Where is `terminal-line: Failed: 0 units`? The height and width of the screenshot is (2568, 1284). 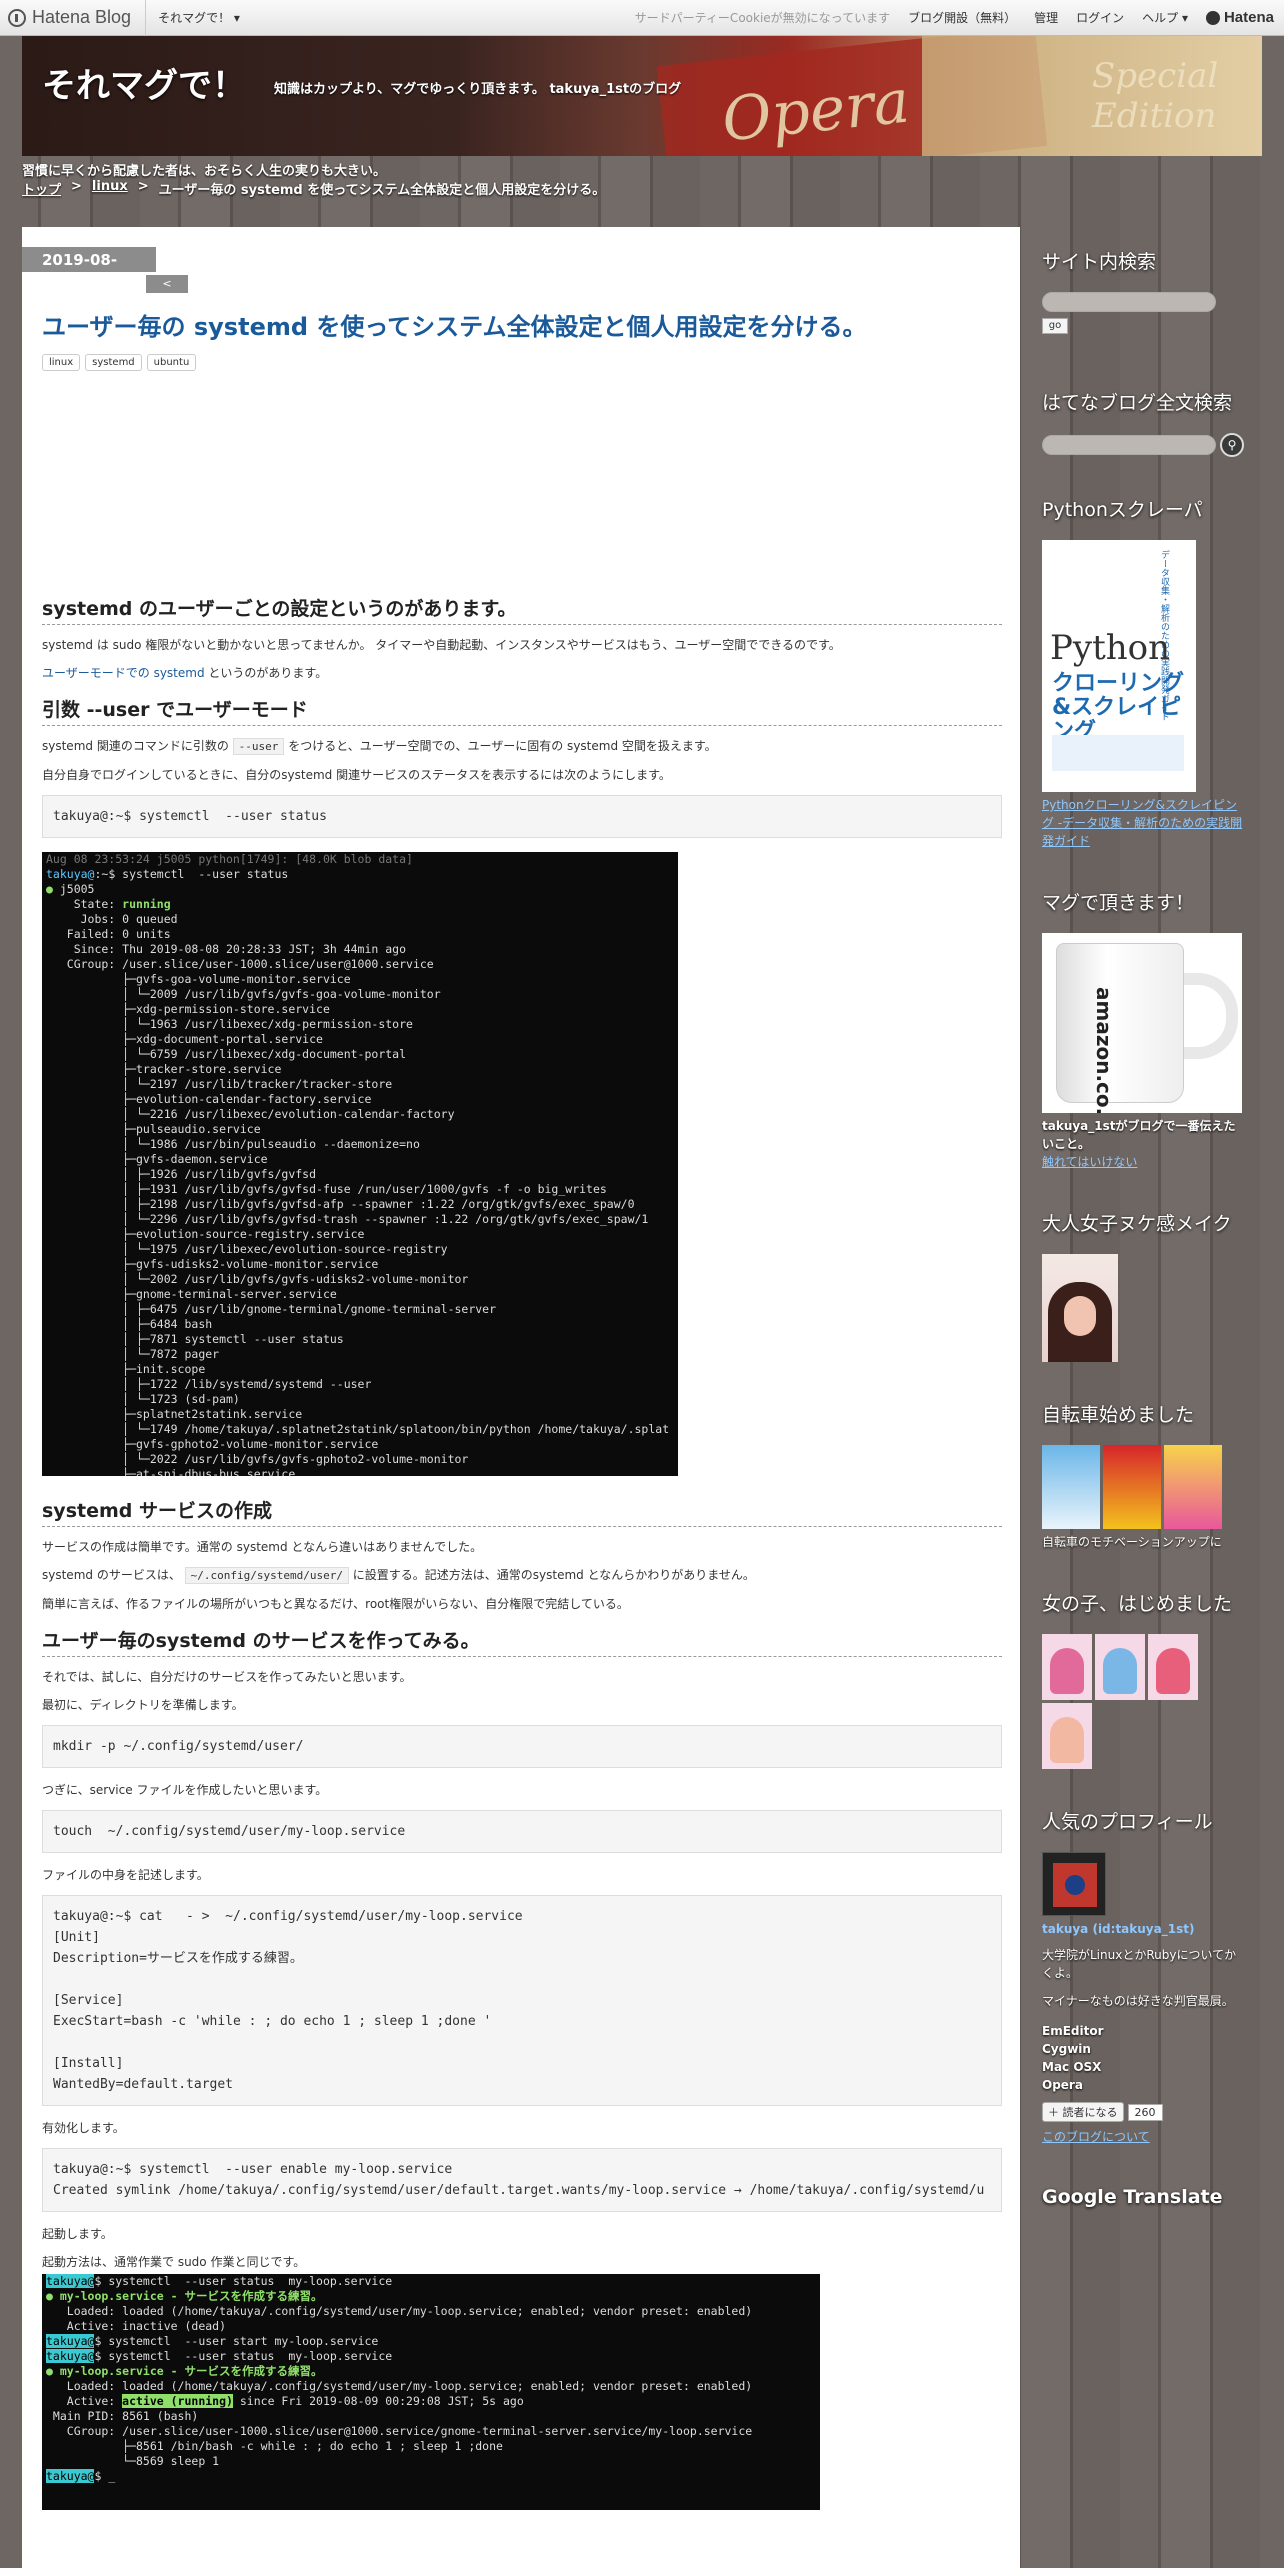
terminal-line: Failed: 0 units is located at coordinates (108, 934).